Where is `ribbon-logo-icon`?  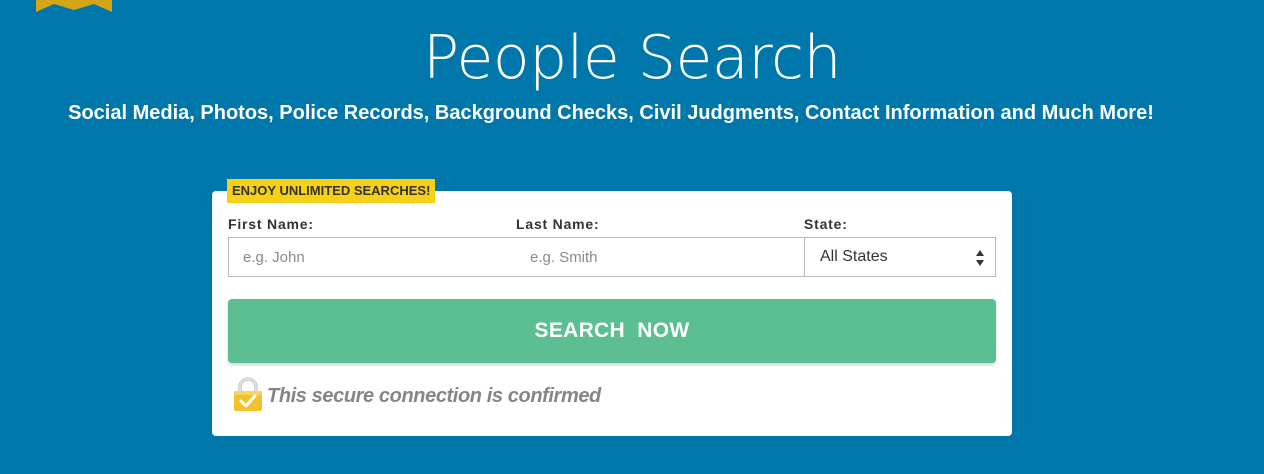 ribbon-logo-icon is located at coordinates (74, 6).